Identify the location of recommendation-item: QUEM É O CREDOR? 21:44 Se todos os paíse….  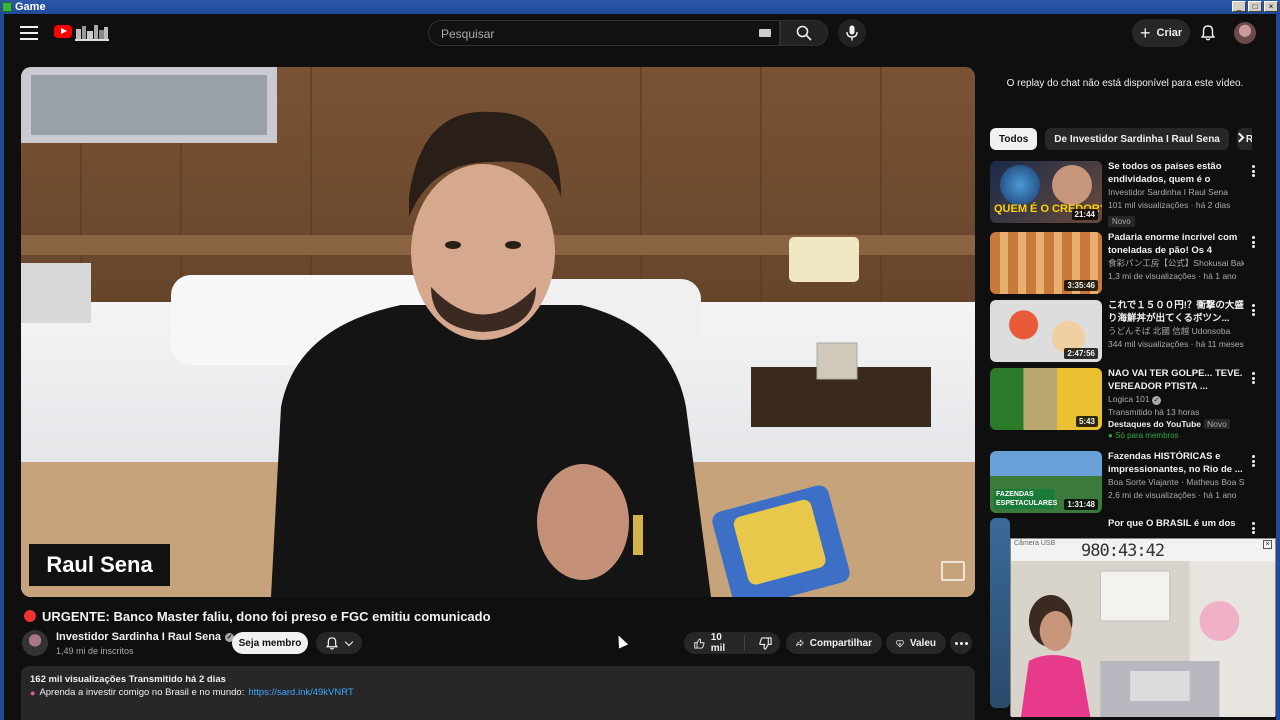
(1125, 194).